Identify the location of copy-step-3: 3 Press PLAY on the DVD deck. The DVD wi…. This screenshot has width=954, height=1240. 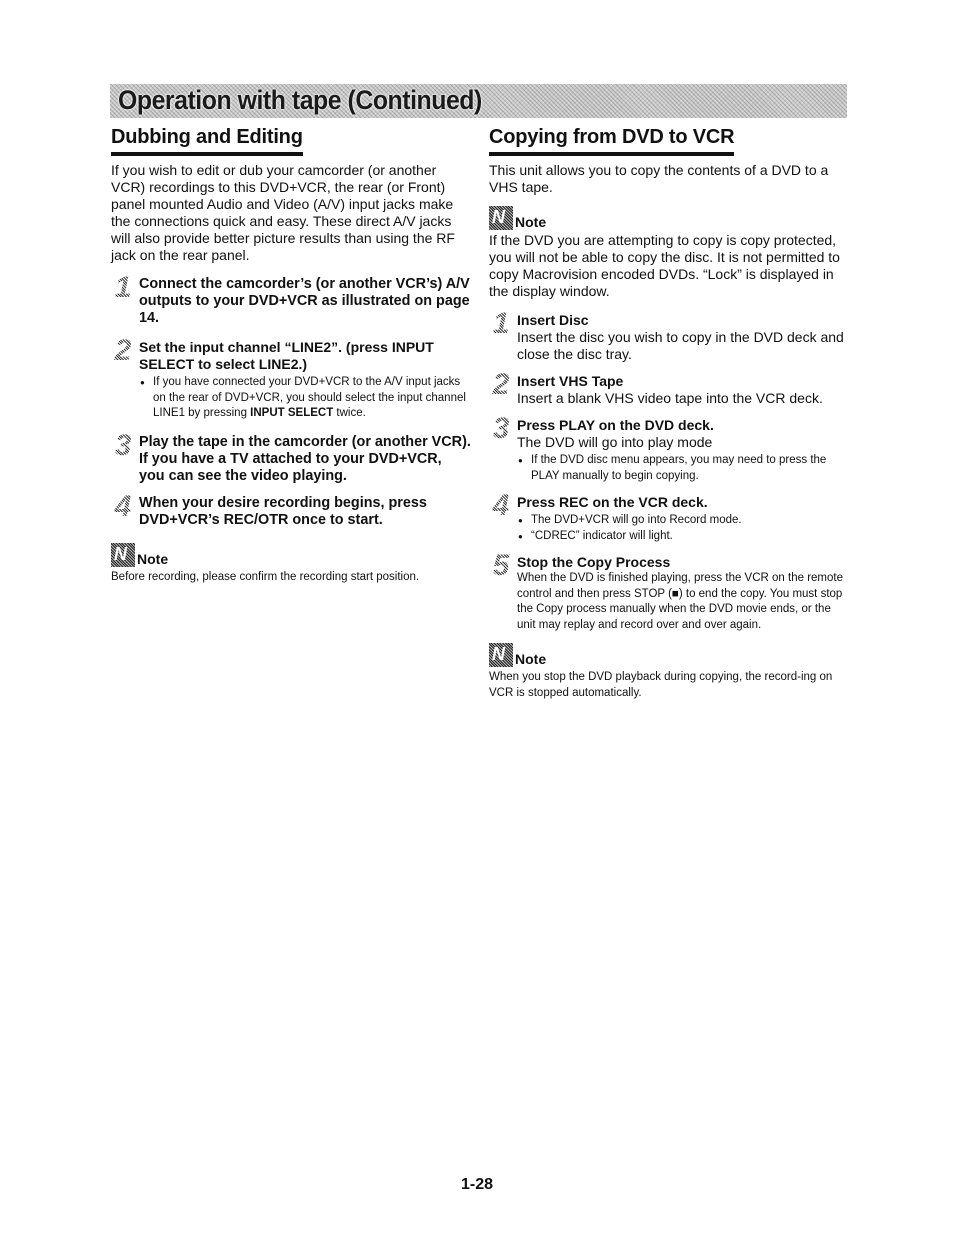
(669, 449).